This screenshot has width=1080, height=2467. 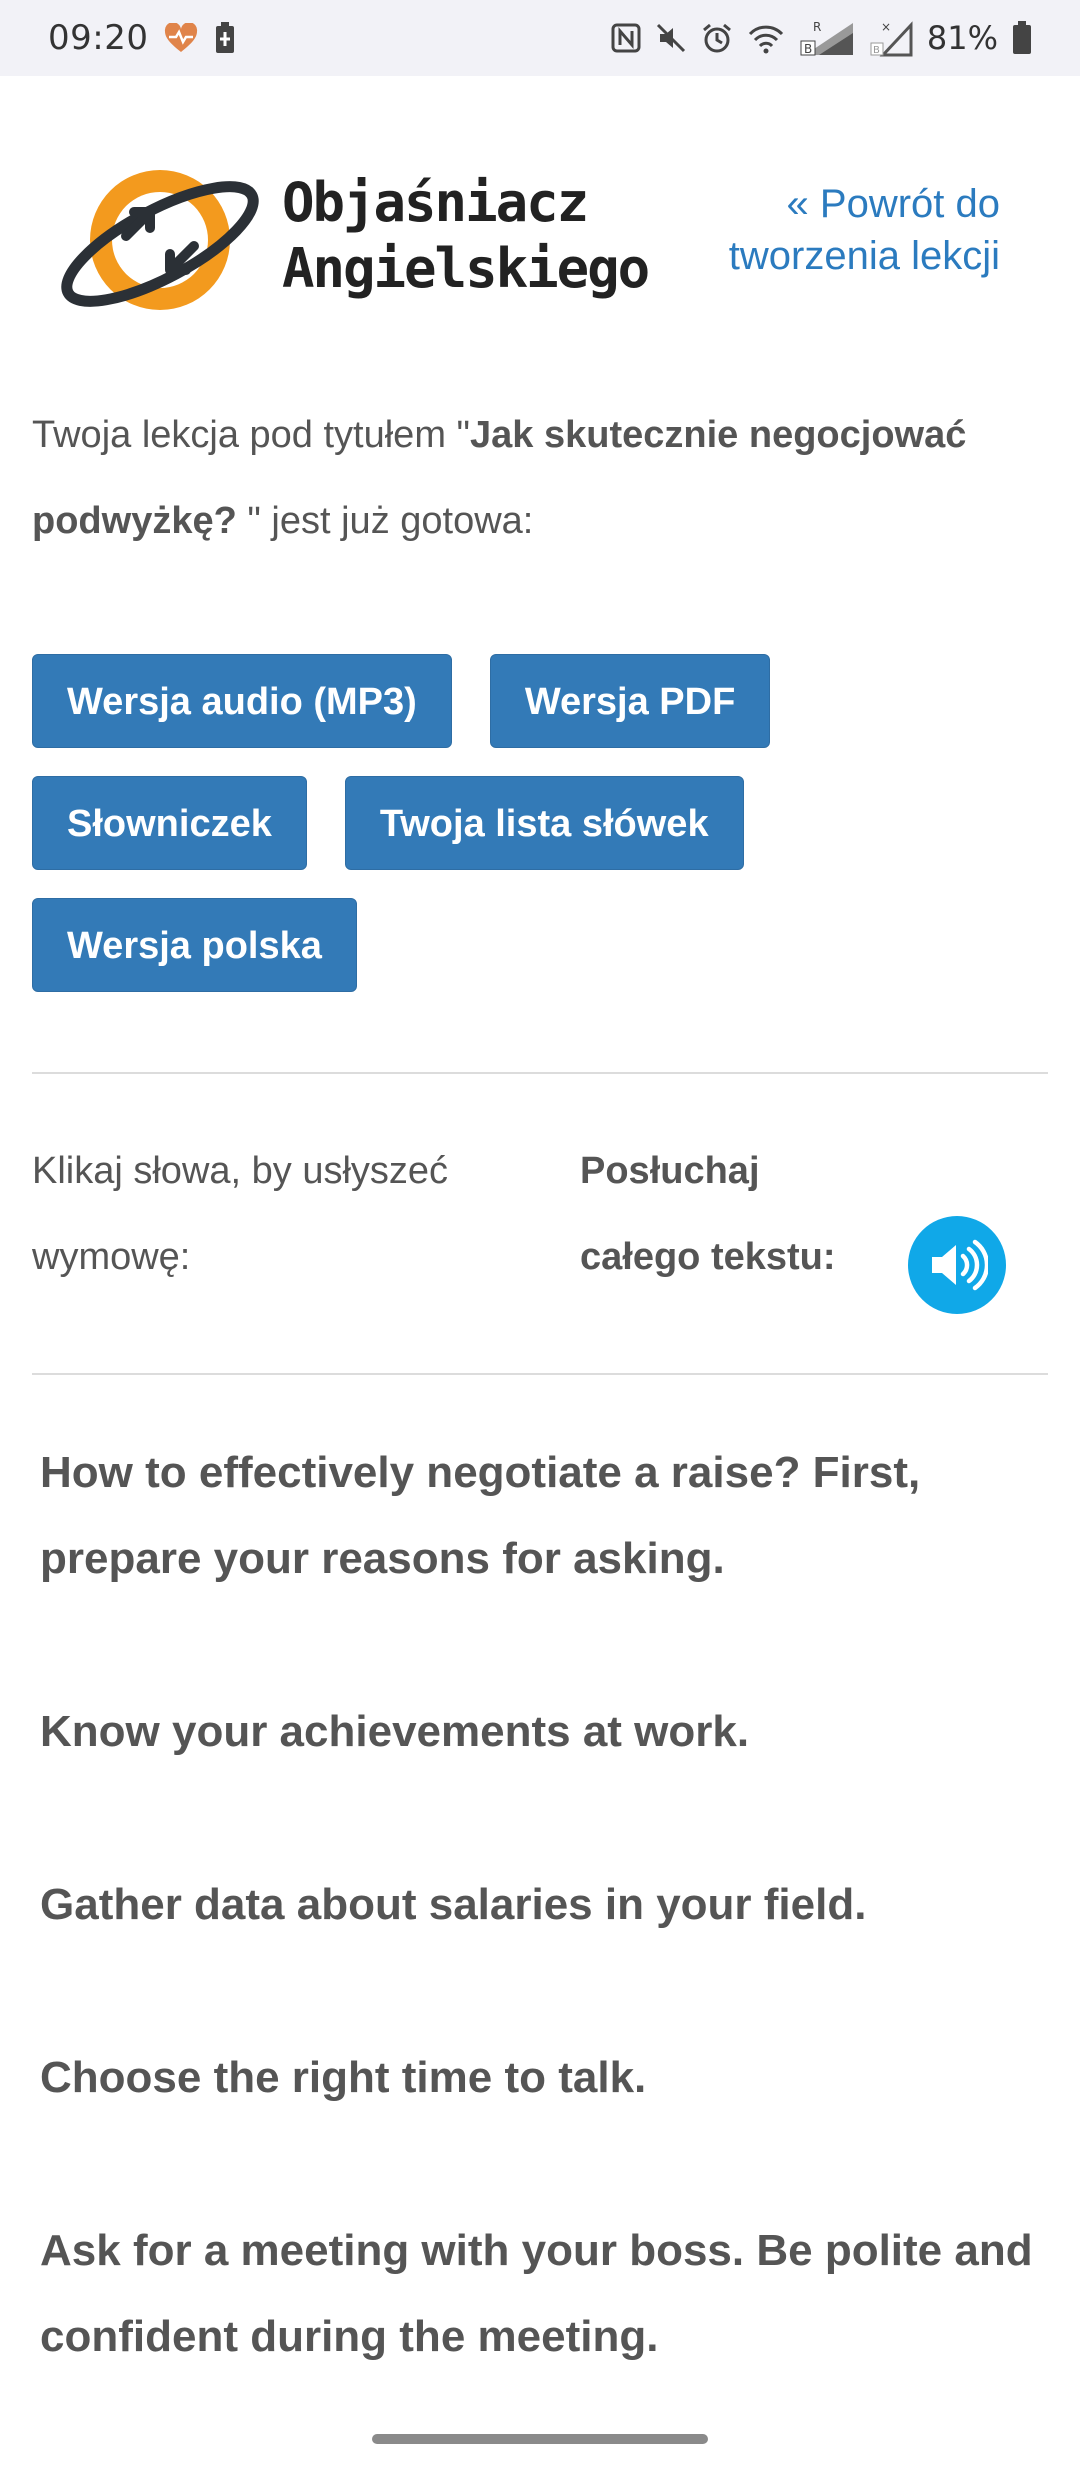 What do you see at coordinates (717, 38) in the screenshot?
I see `alarm-icon` at bounding box center [717, 38].